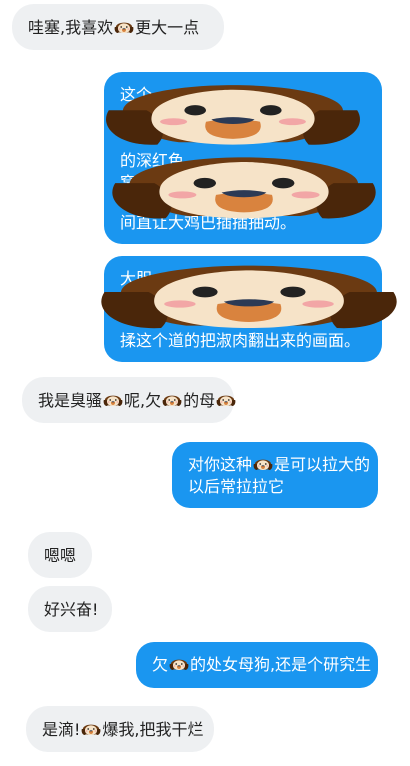 Image resolution: width=410 pixels, height=766 pixels. I want to click on message-text: 是滴!, so click(61, 729).